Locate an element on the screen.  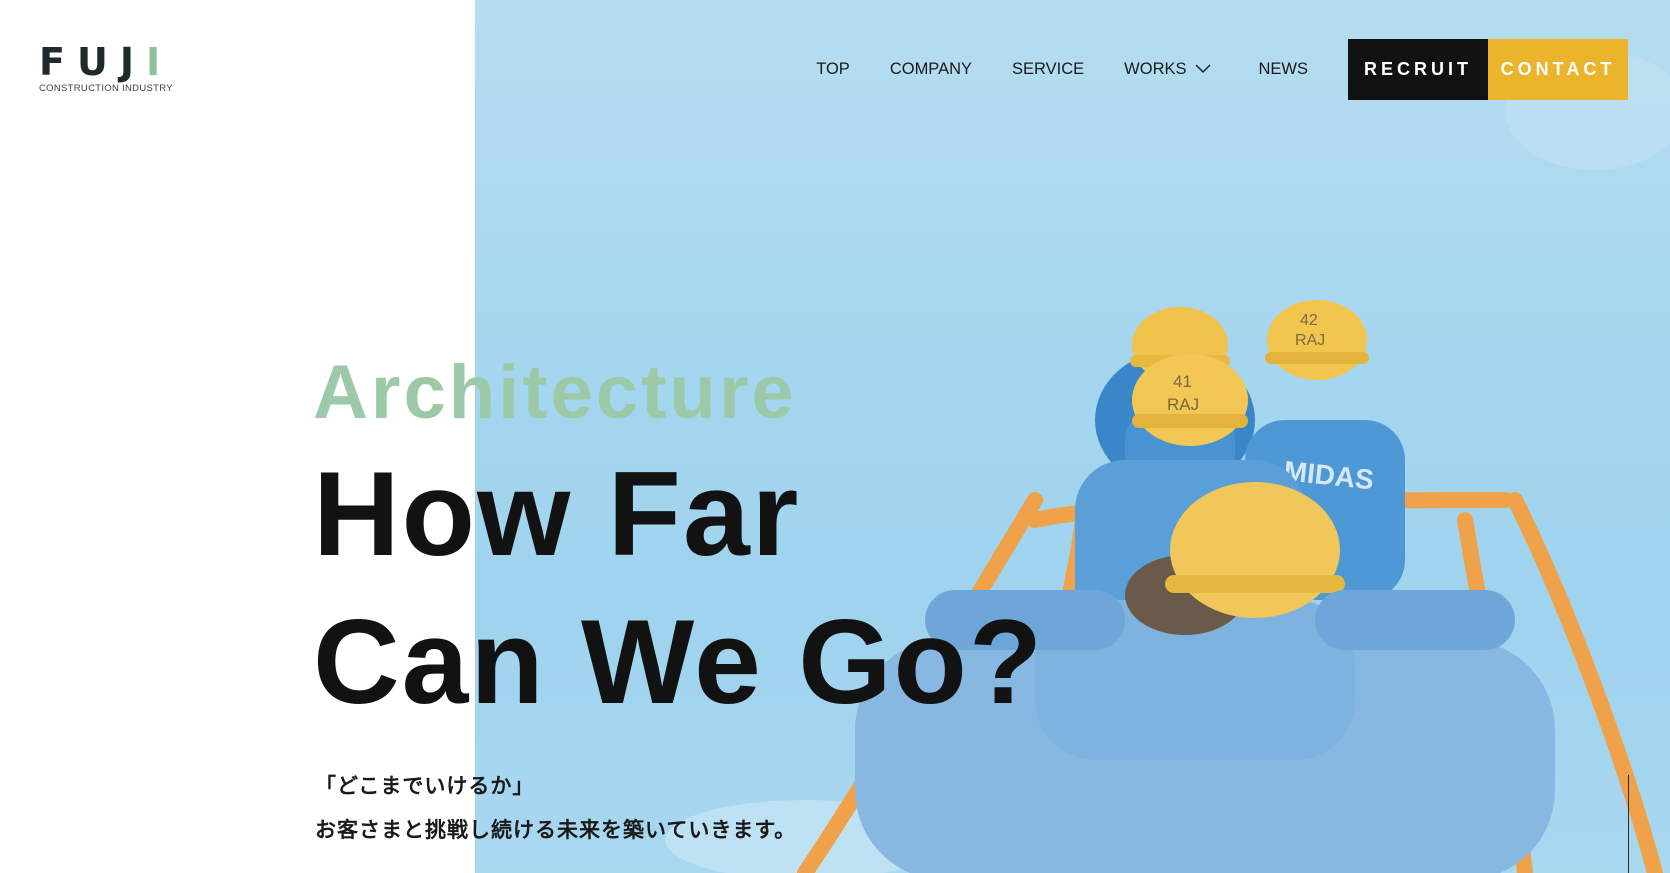
recruit-button: RECRUIT is located at coordinates (1418, 69).